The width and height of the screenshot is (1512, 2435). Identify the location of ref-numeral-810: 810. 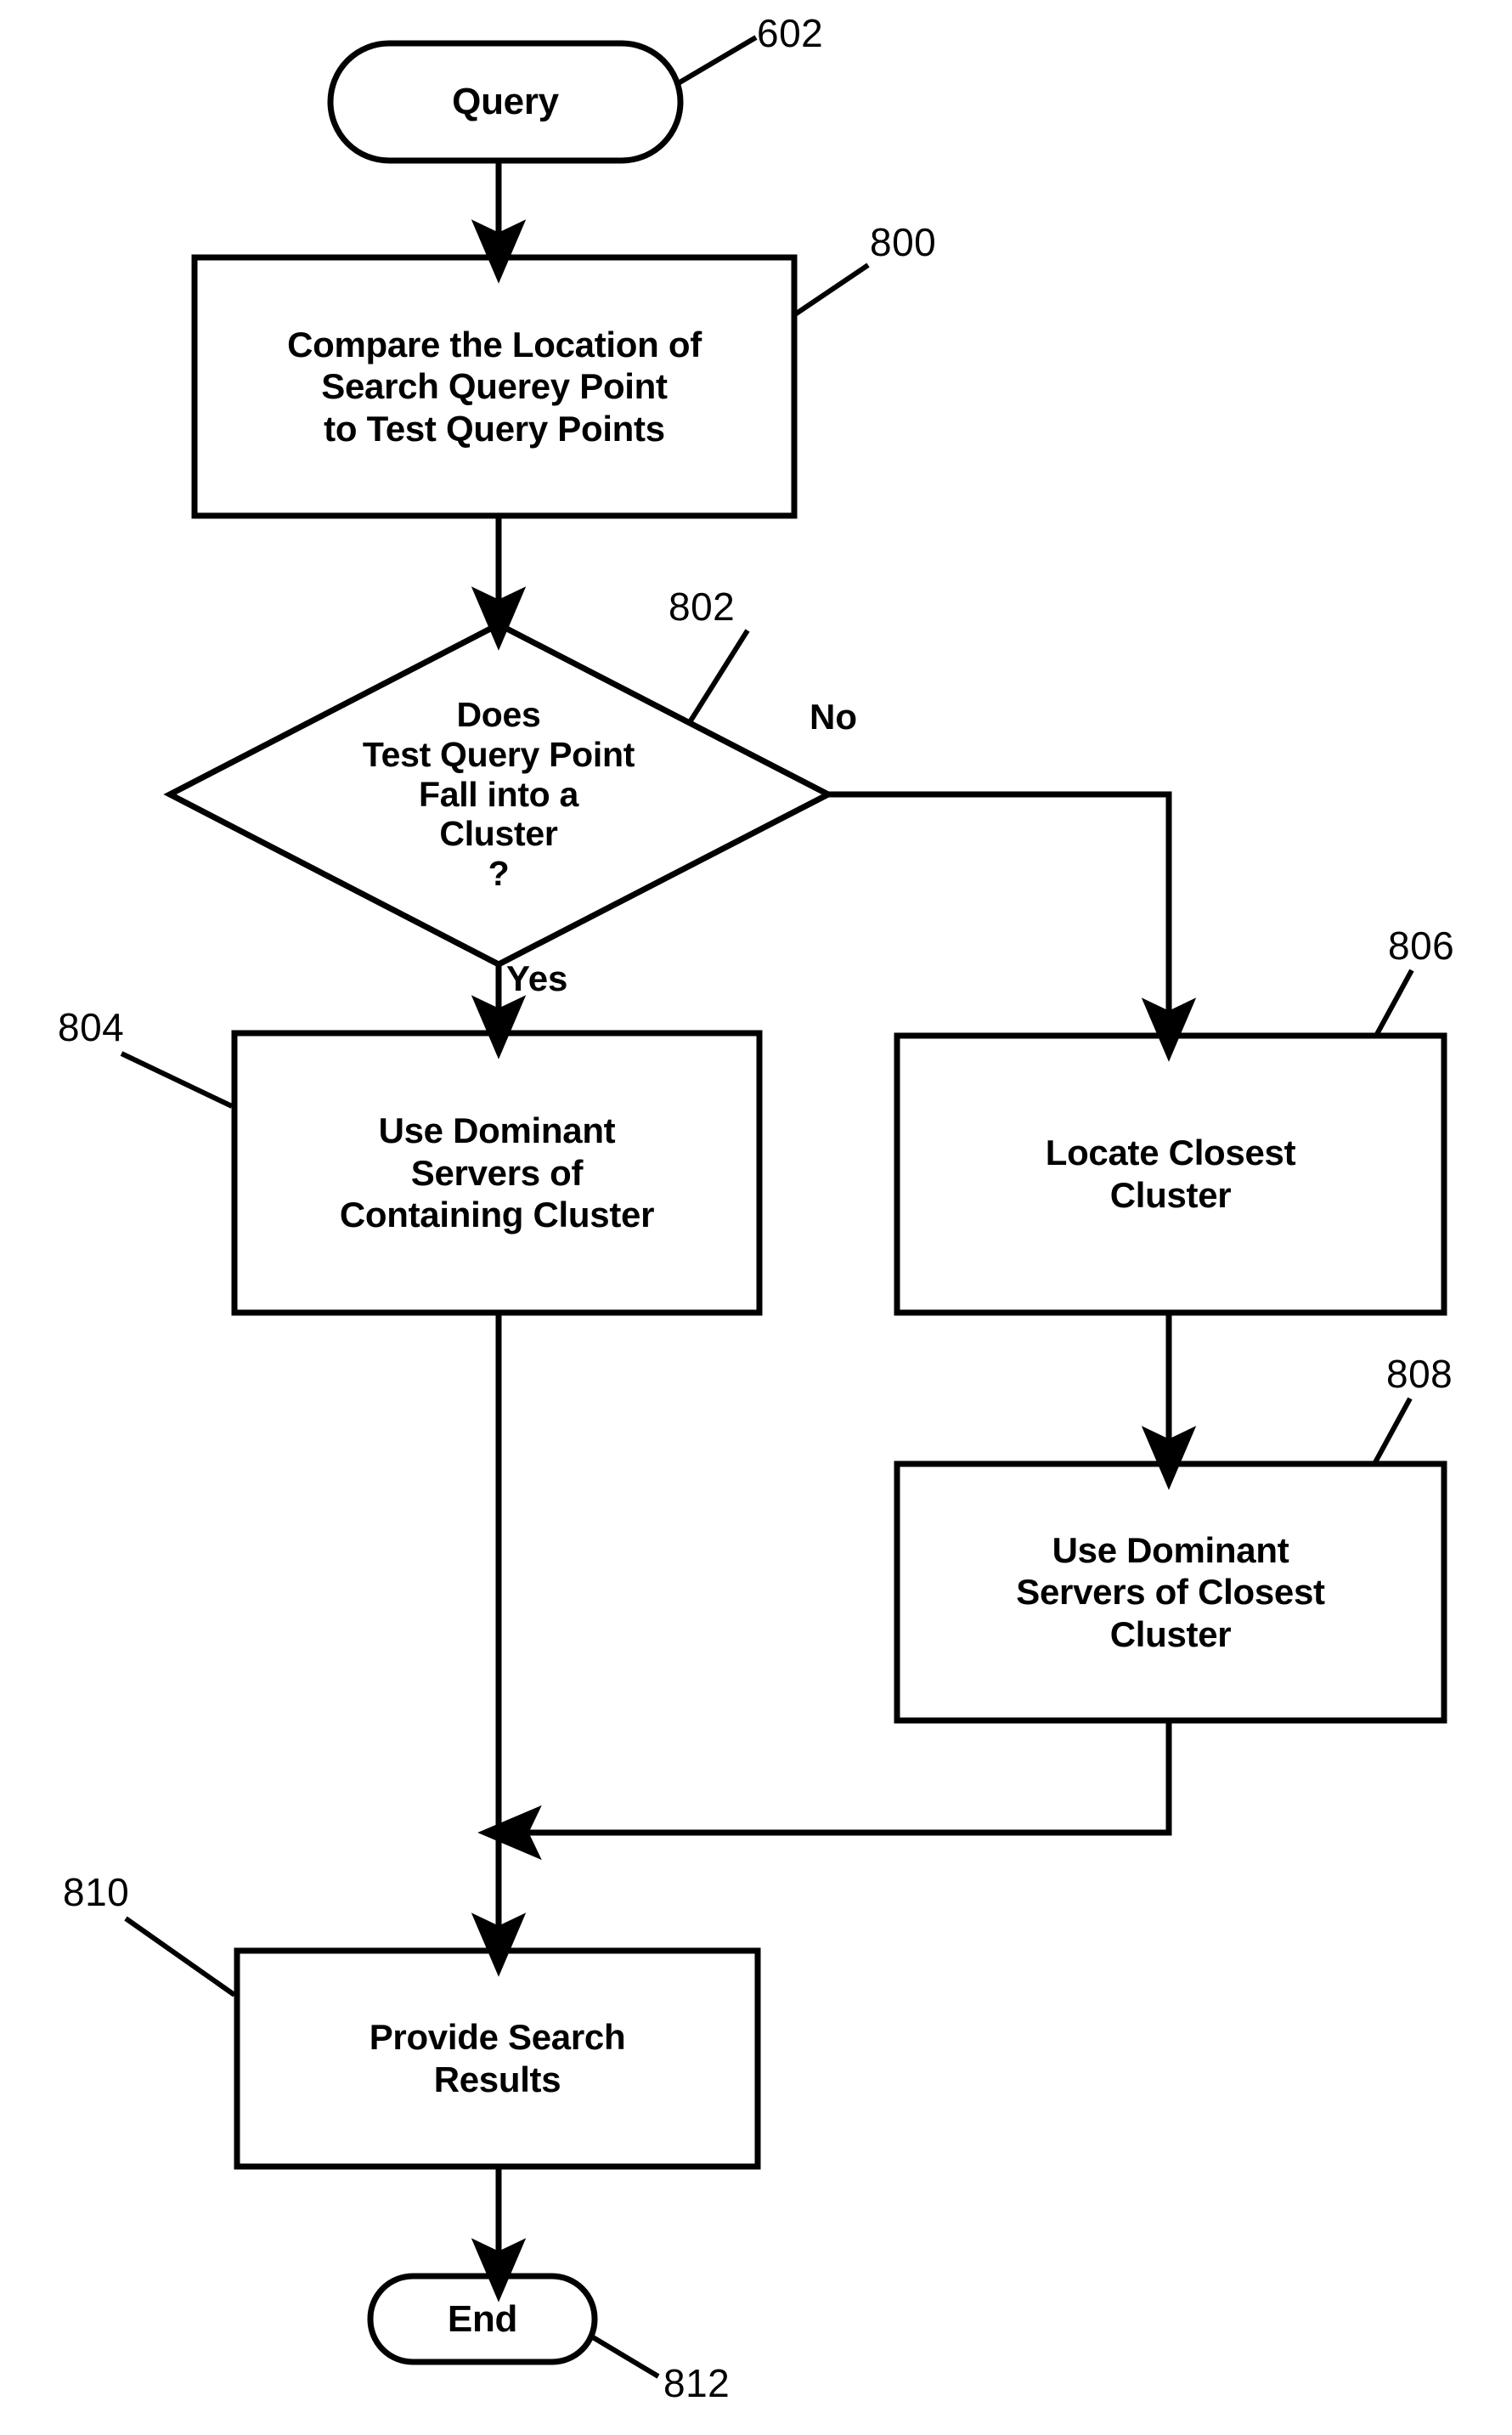
(96, 1892).